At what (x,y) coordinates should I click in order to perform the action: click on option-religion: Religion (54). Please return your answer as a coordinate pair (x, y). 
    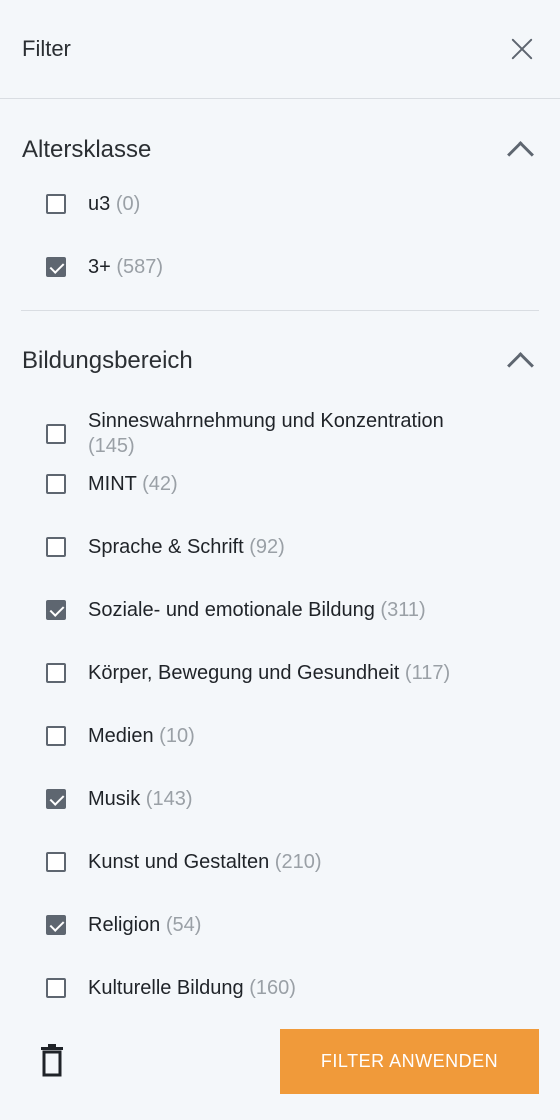
    Looking at the image, I should click on (280, 925).